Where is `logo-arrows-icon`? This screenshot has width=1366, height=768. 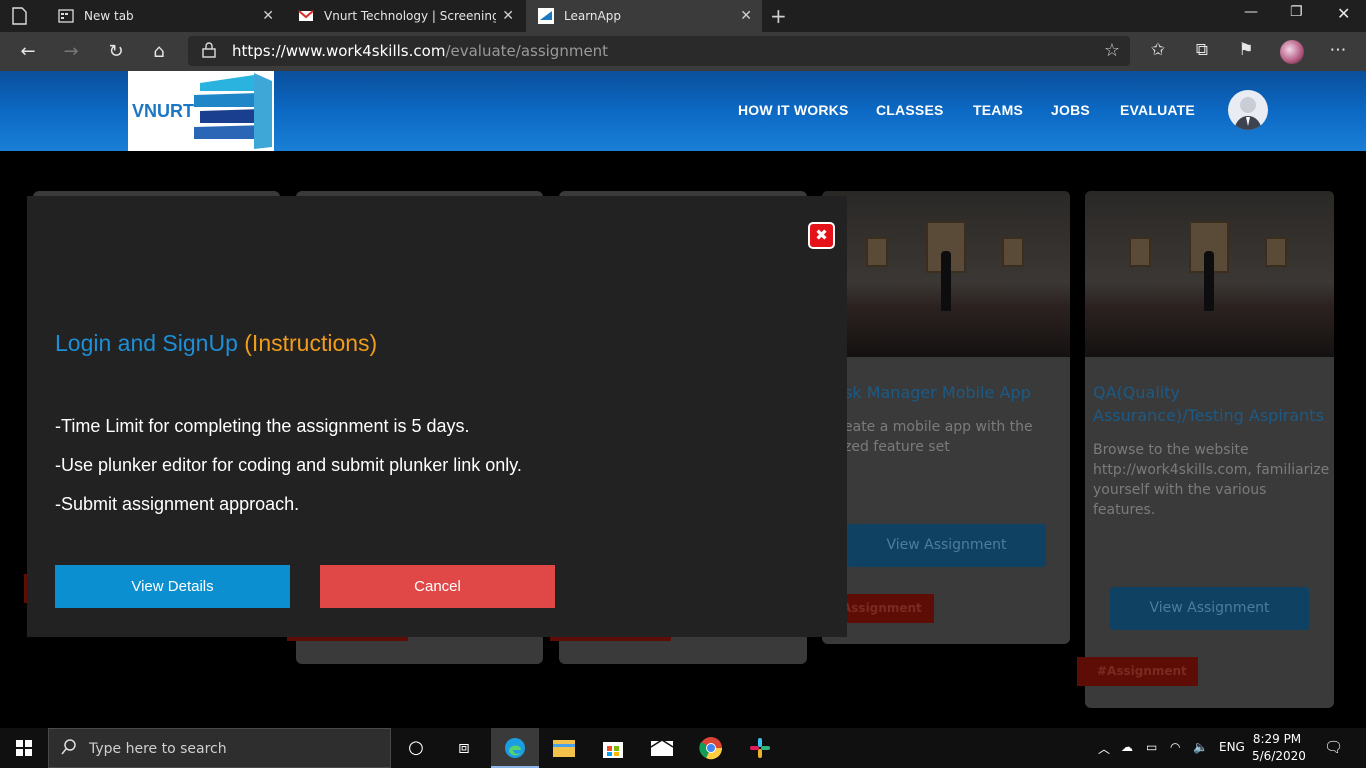 logo-arrows-icon is located at coordinates (233, 111).